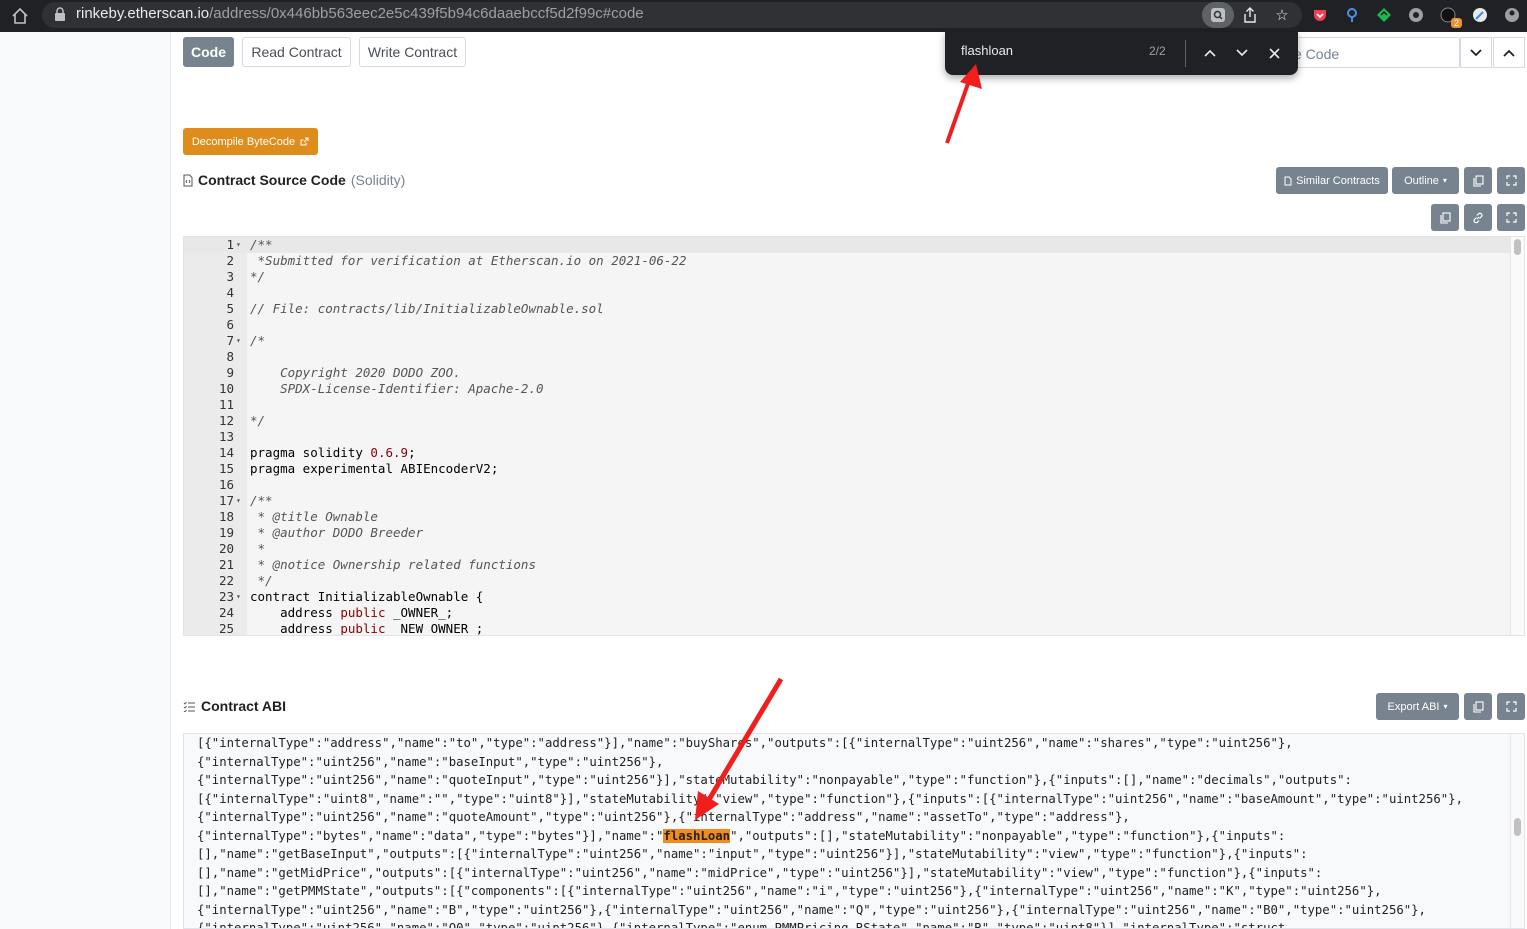 This screenshot has width=1527, height=929. What do you see at coordinates (847, 613) in the screenshot?
I see `code-line: 24 address public _OWNER_;` at bounding box center [847, 613].